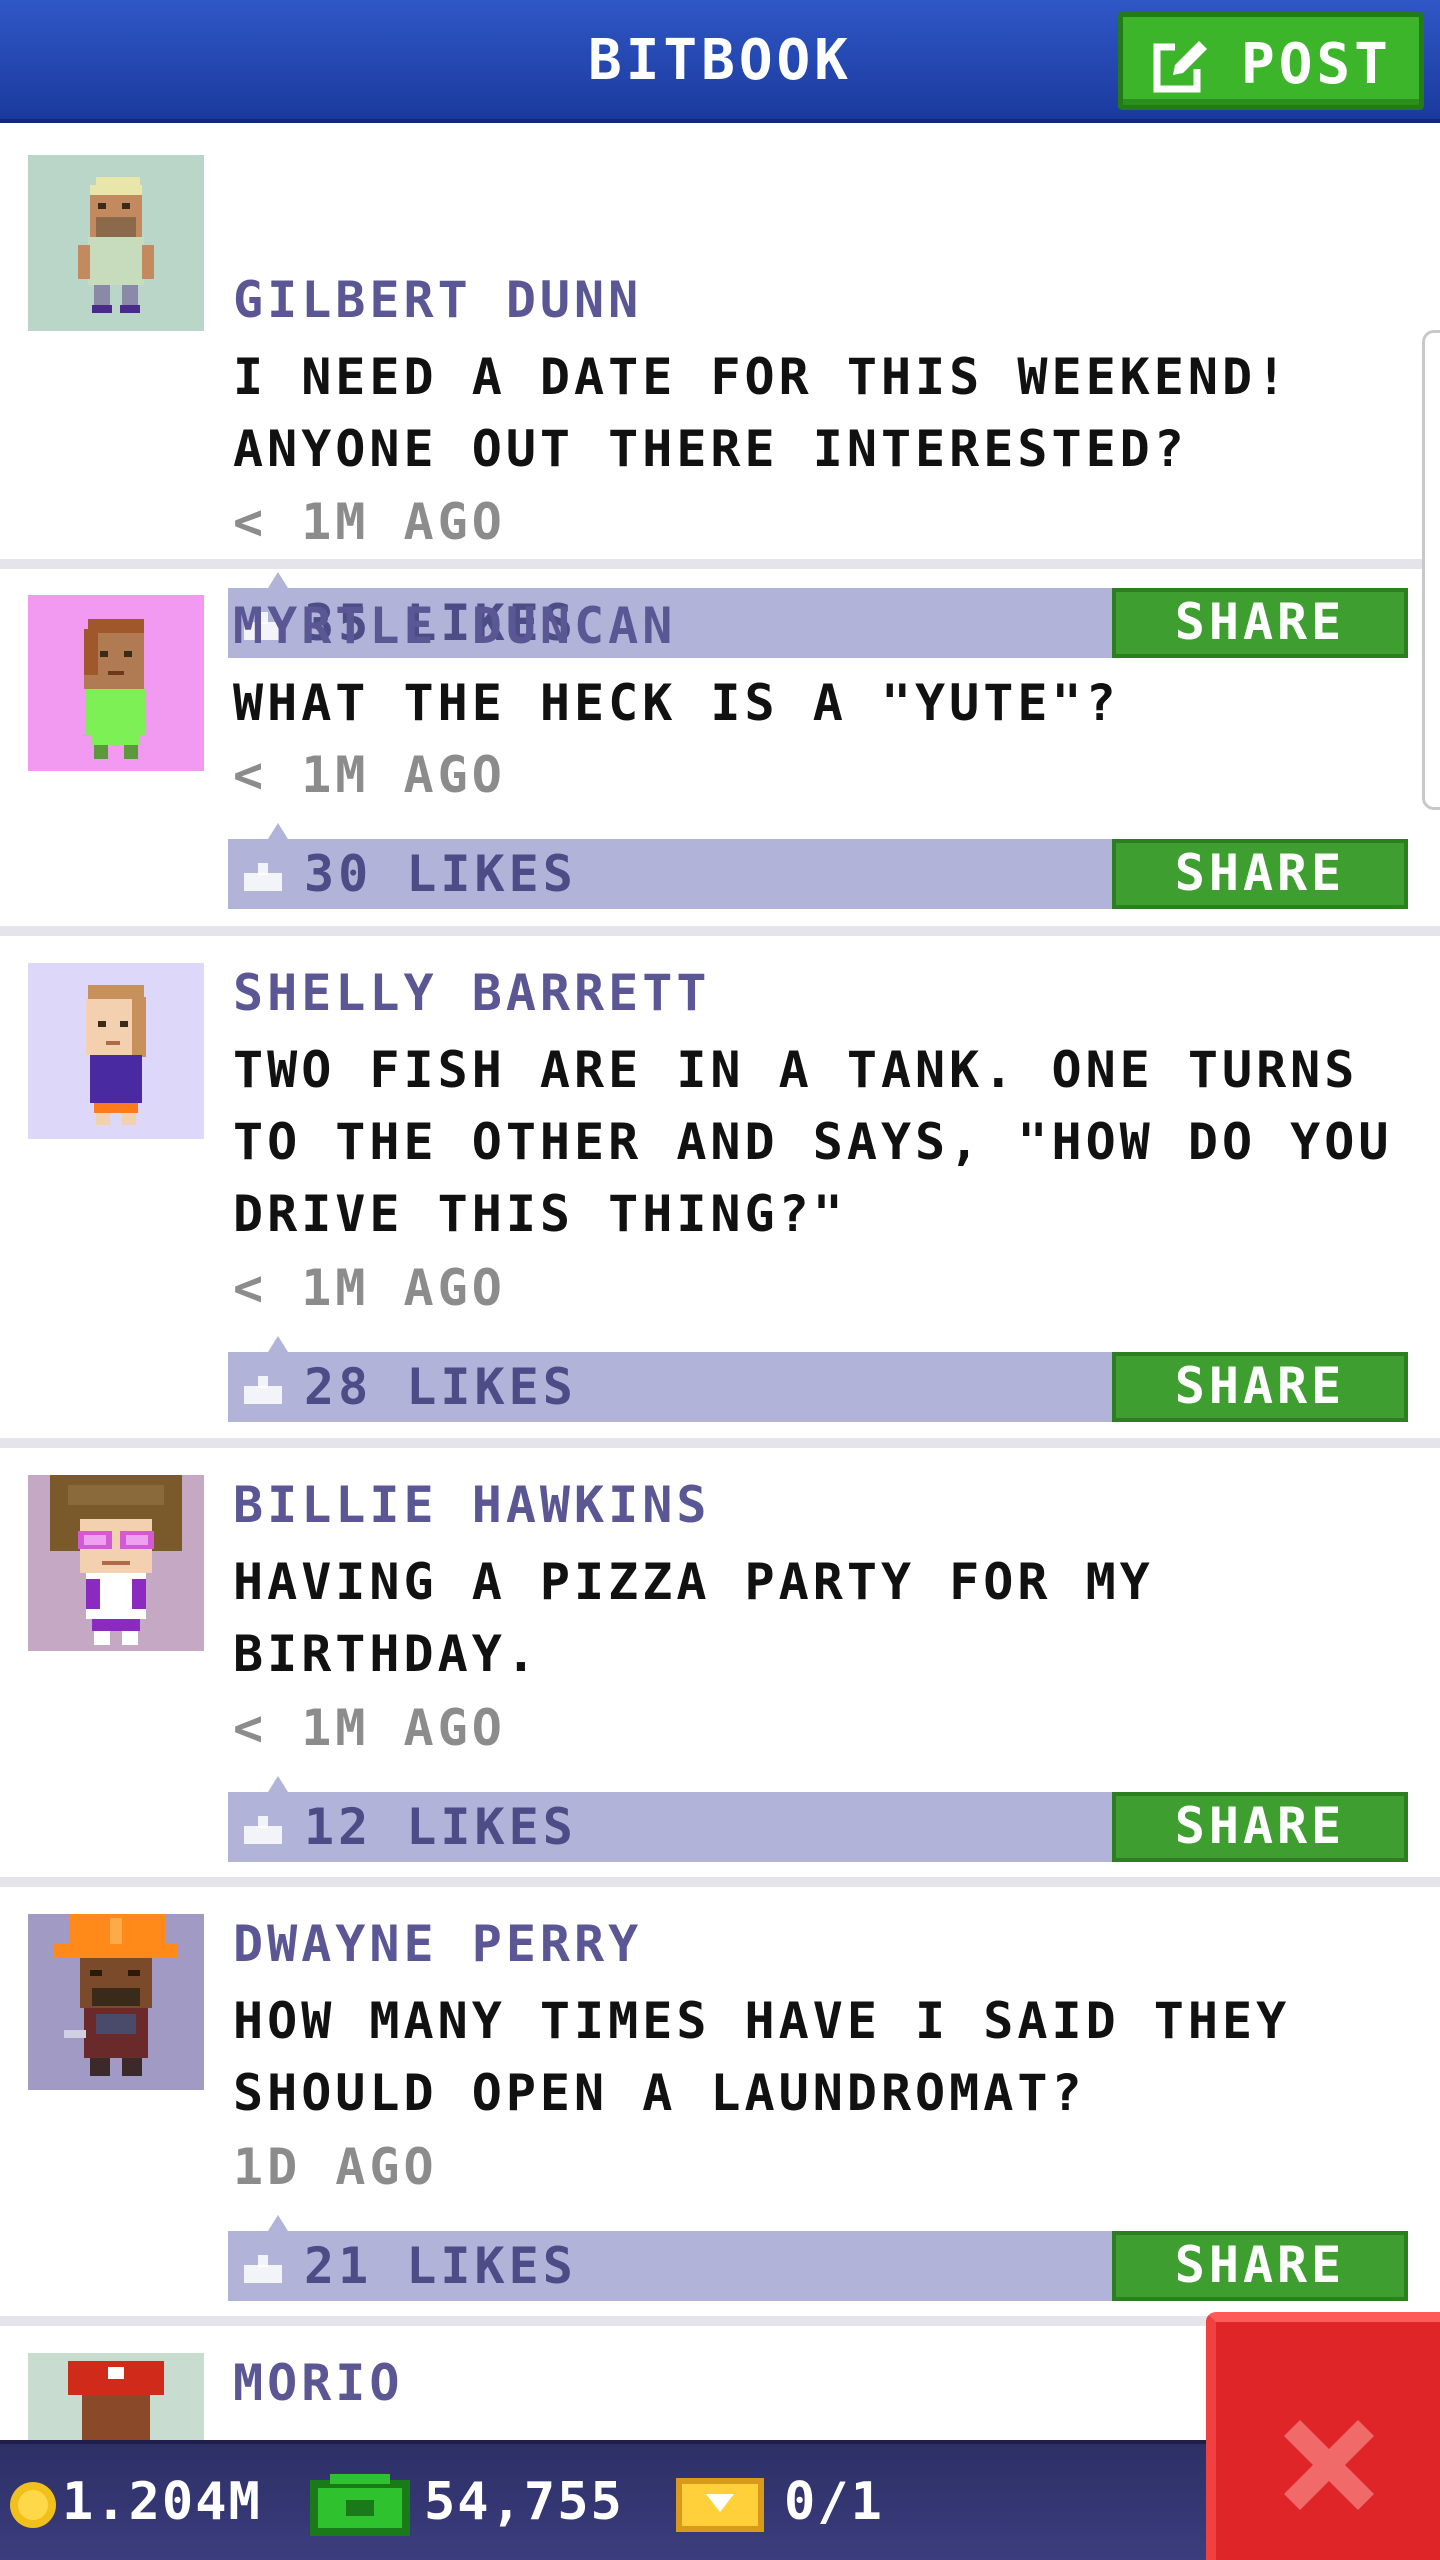 The width and height of the screenshot is (1440, 2560). What do you see at coordinates (693, 1618) in the screenshot?
I see `post-message: HAVING A PIZZA PARTY FOR MY BIRTHDAY.` at bounding box center [693, 1618].